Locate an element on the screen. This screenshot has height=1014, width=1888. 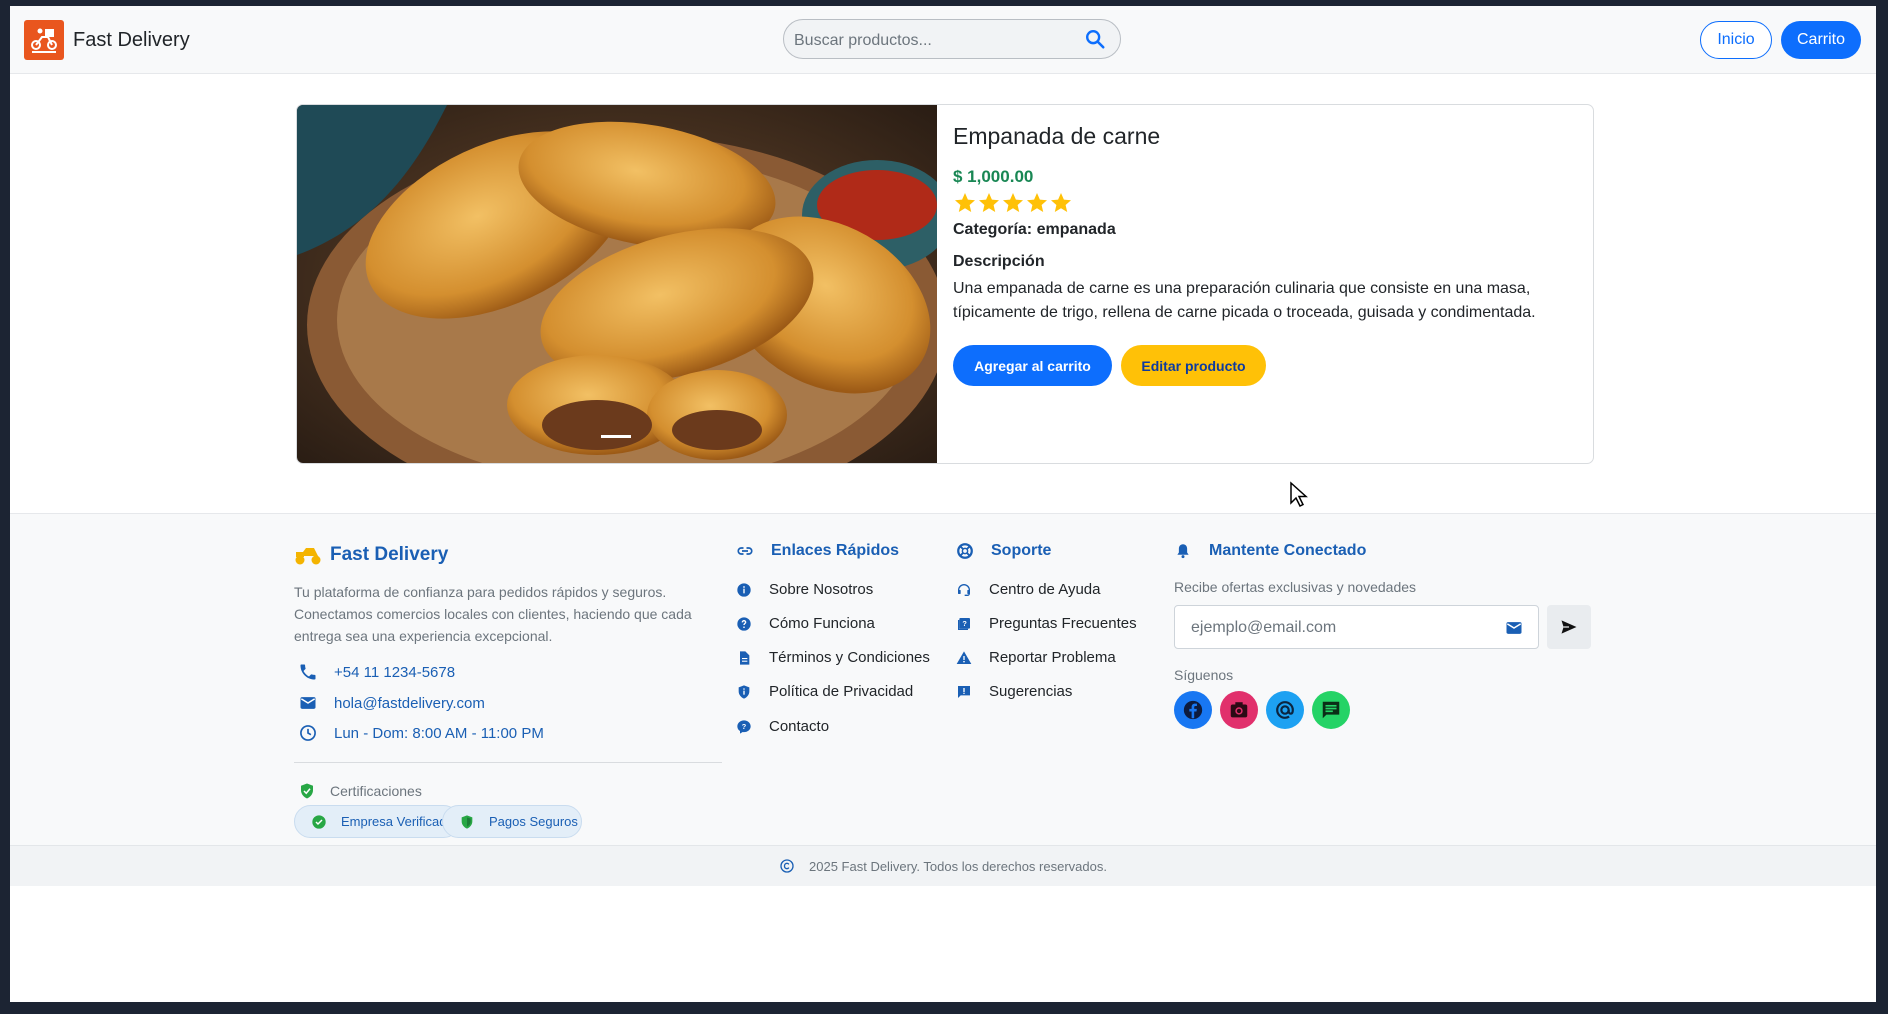
contact-phone: +54 11 1234-5678 is located at coordinates (374, 672).